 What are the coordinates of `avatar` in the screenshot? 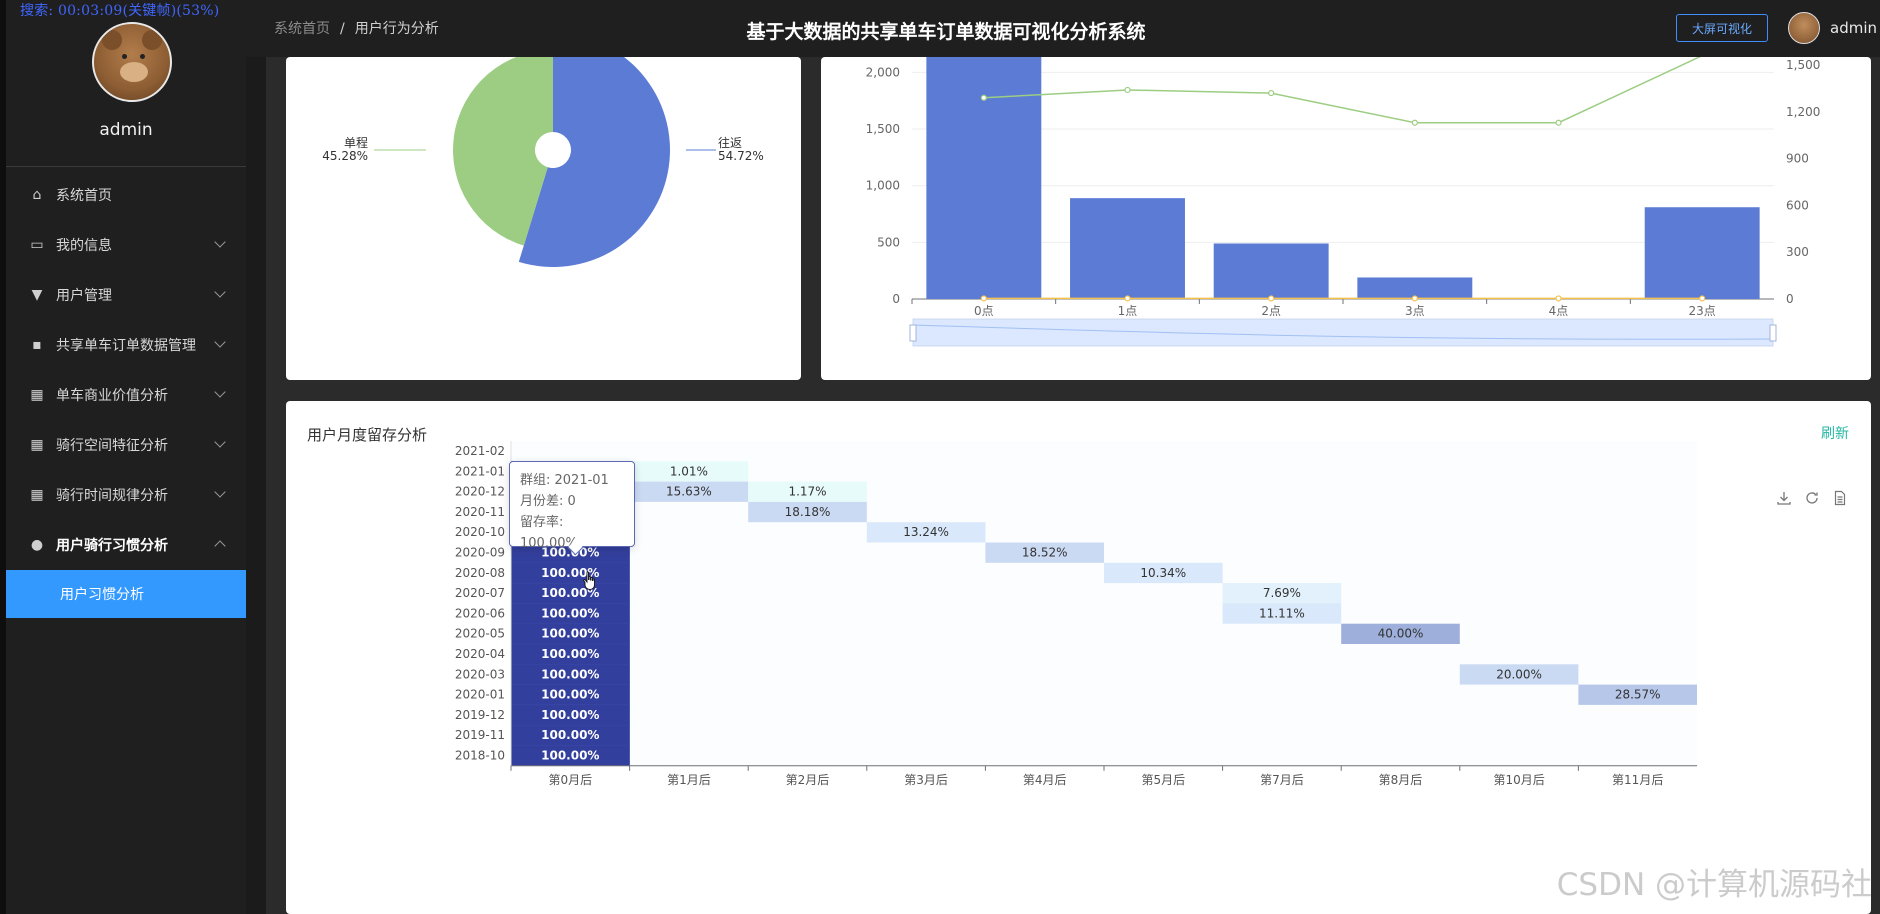 It's located at (132, 62).